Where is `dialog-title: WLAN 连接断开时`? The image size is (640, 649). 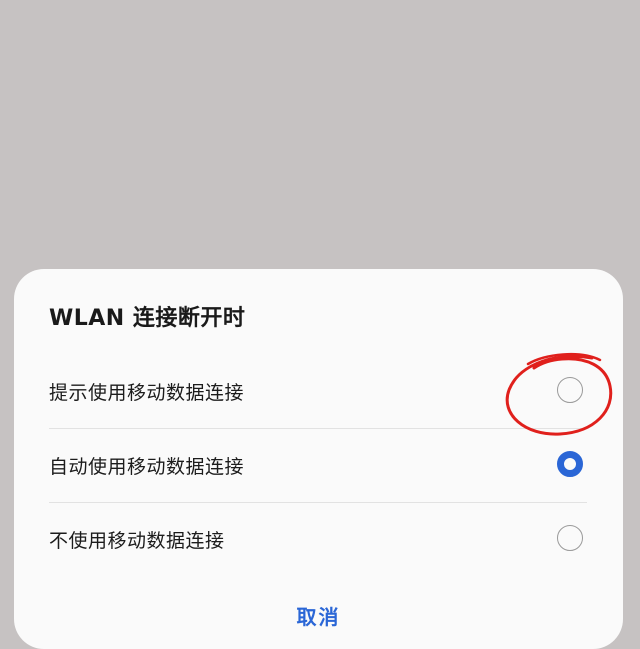
dialog-title: WLAN 连接断开时 is located at coordinates (147, 318).